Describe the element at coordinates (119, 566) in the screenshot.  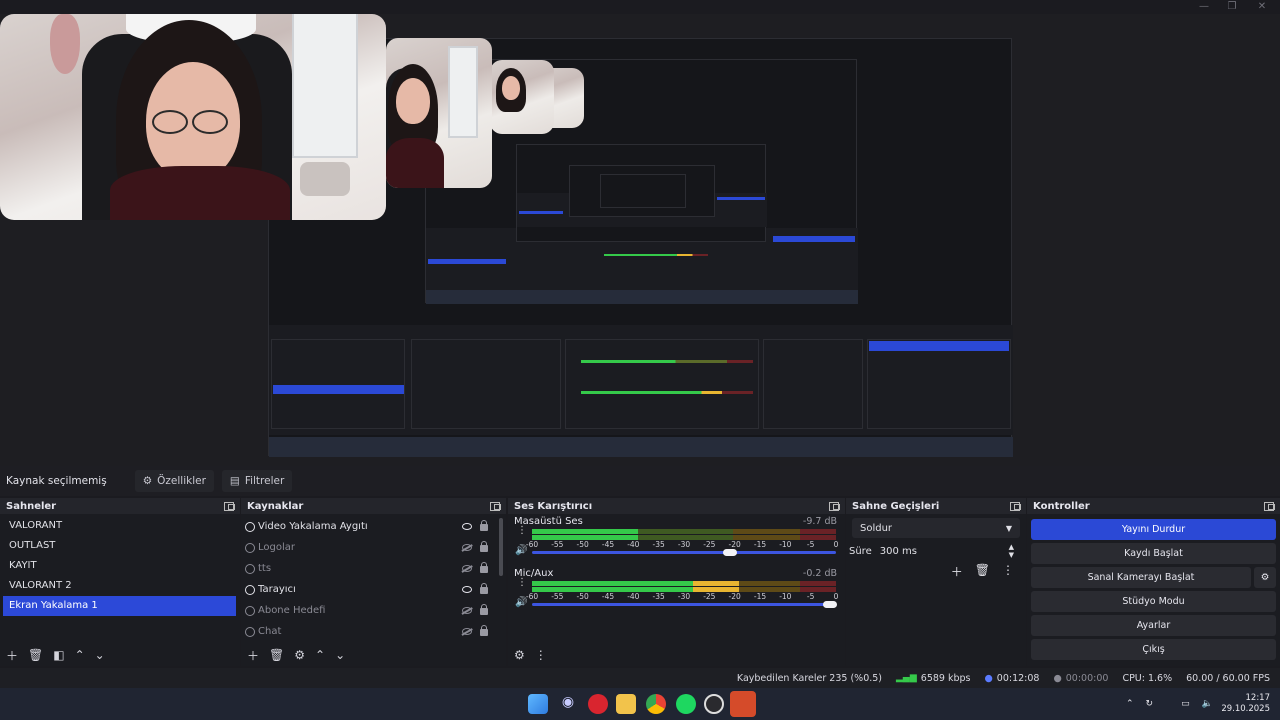
I see `scene-item: KAYIT` at that location.